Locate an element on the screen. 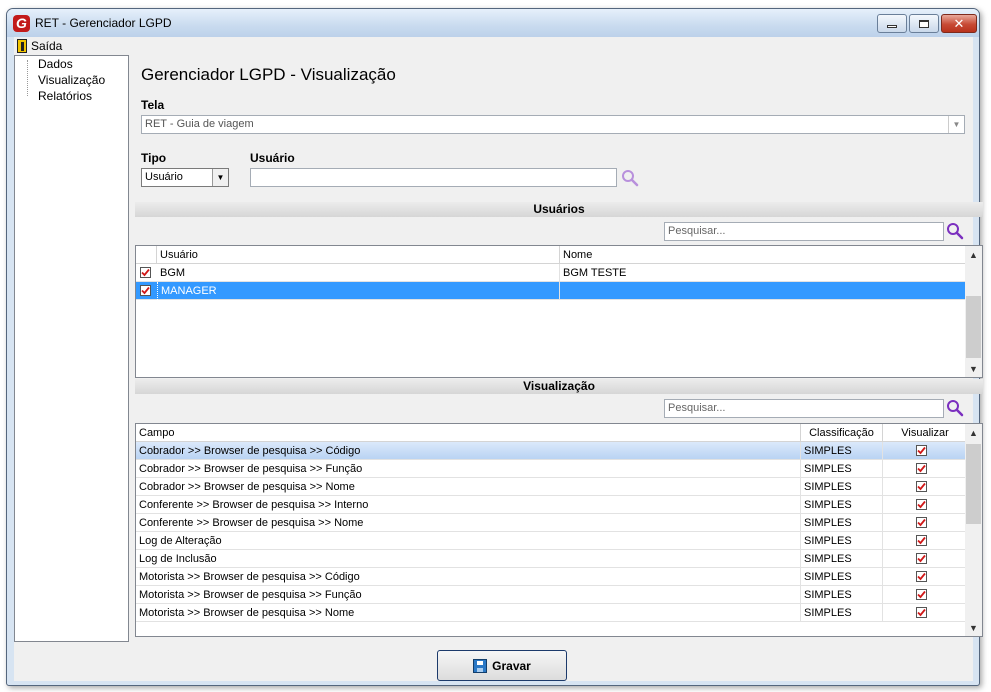  tipo-select: Usuário ▼ is located at coordinates (185, 177).